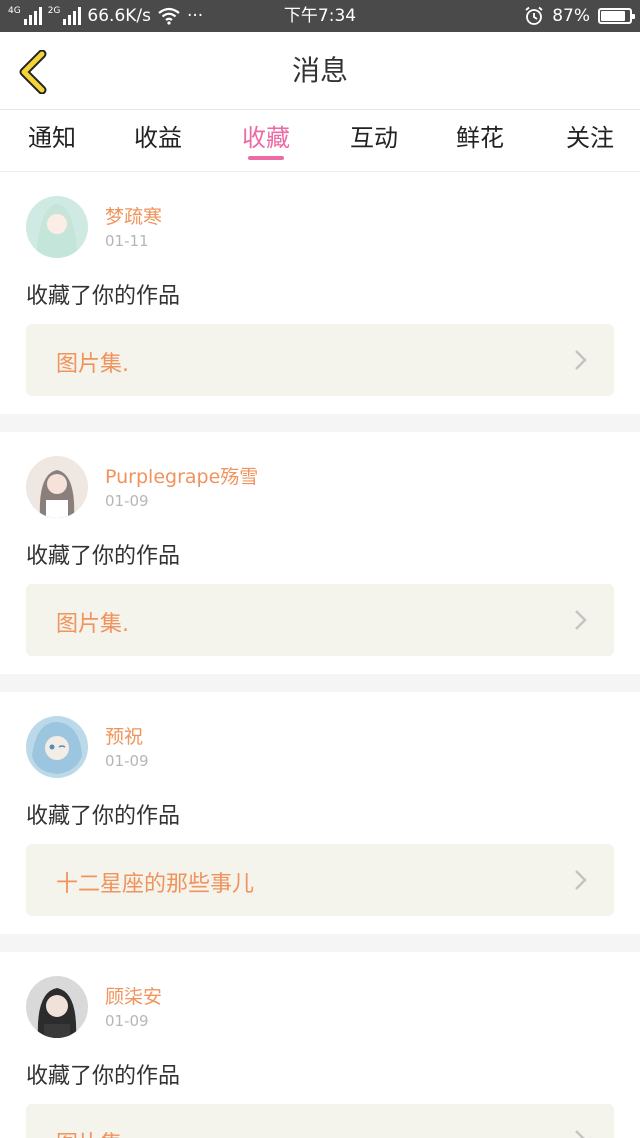  What do you see at coordinates (374, 135) in the screenshot?
I see `tab-interactions: 互动` at bounding box center [374, 135].